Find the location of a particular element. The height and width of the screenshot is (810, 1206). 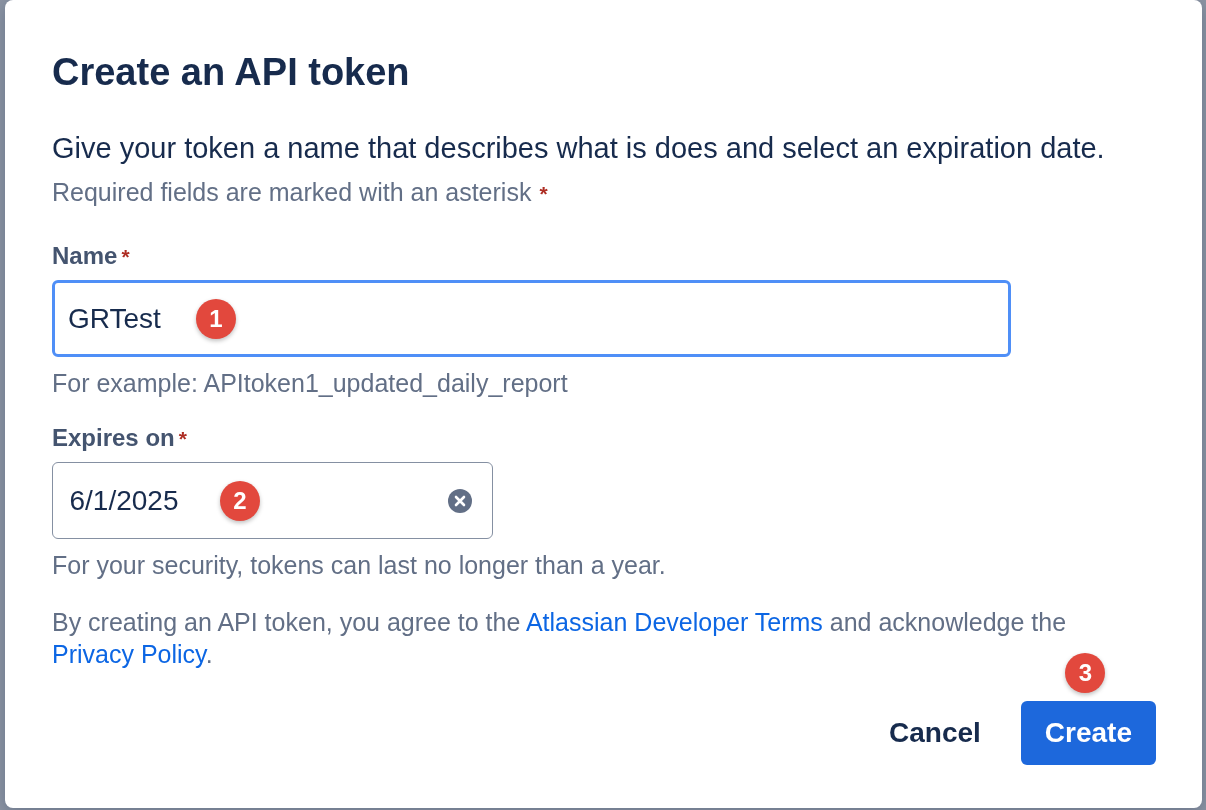

create-button: Create is located at coordinates (1088, 733).